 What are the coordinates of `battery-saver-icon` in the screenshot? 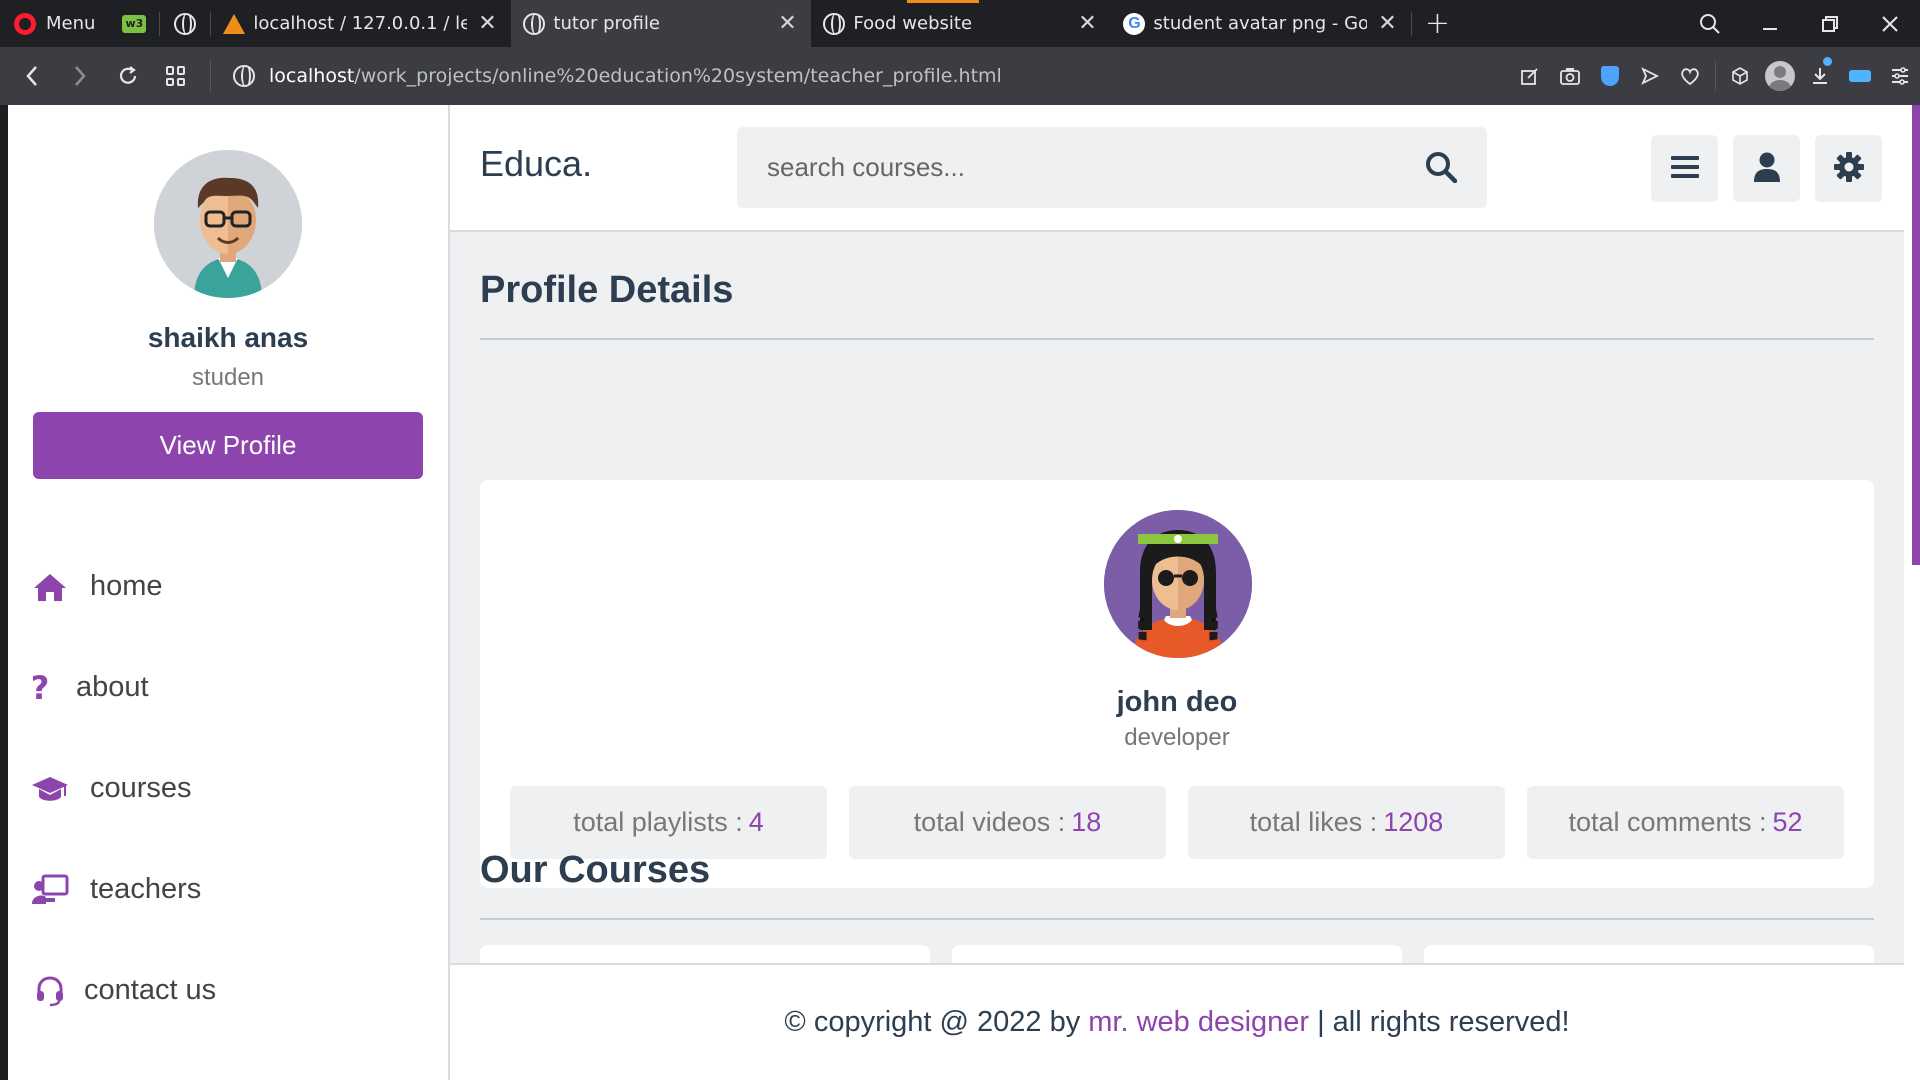 It's located at (1860, 76).